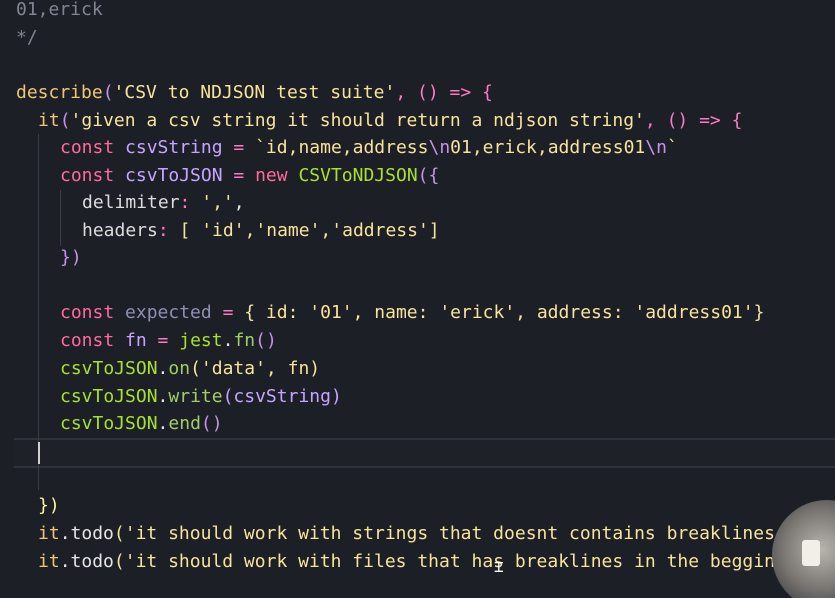  I want to click on csvtojson-declaration: const csvToJSON = new CSVToNDJSON({, so click(249, 176).